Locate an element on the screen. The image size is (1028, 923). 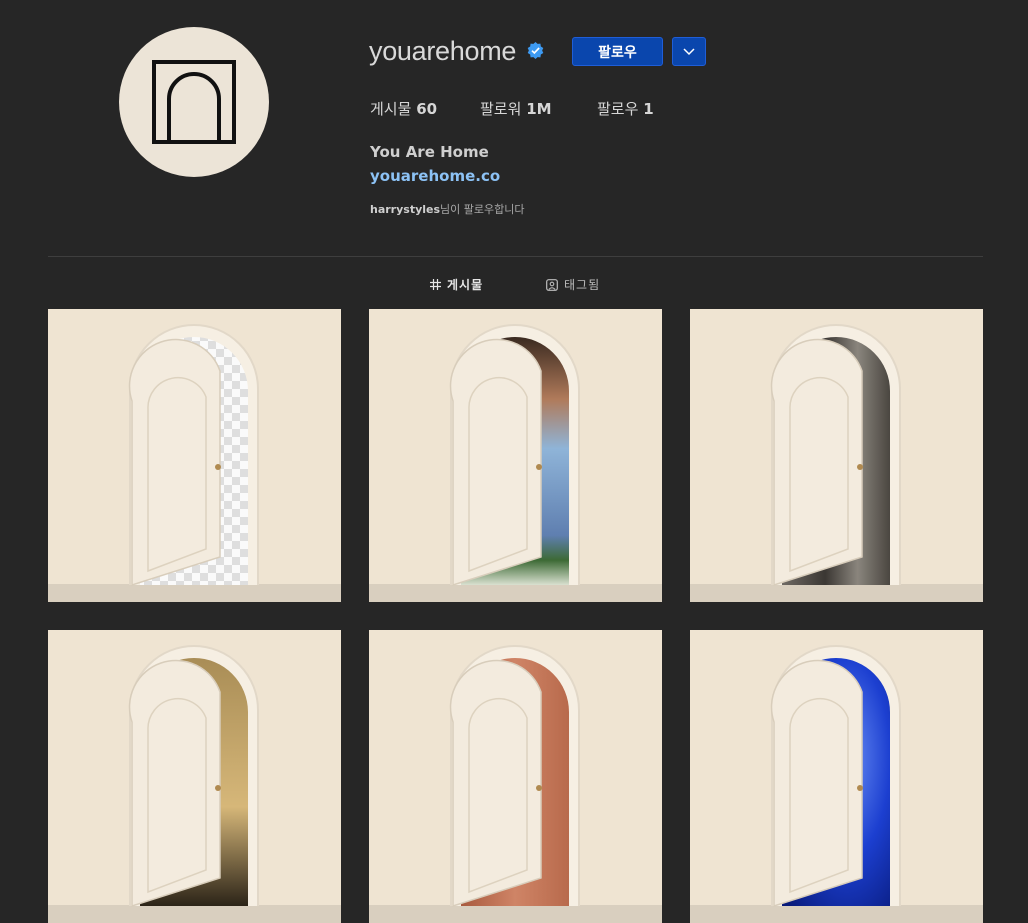
verified-badge-icon is located at coordinates (535, 50).